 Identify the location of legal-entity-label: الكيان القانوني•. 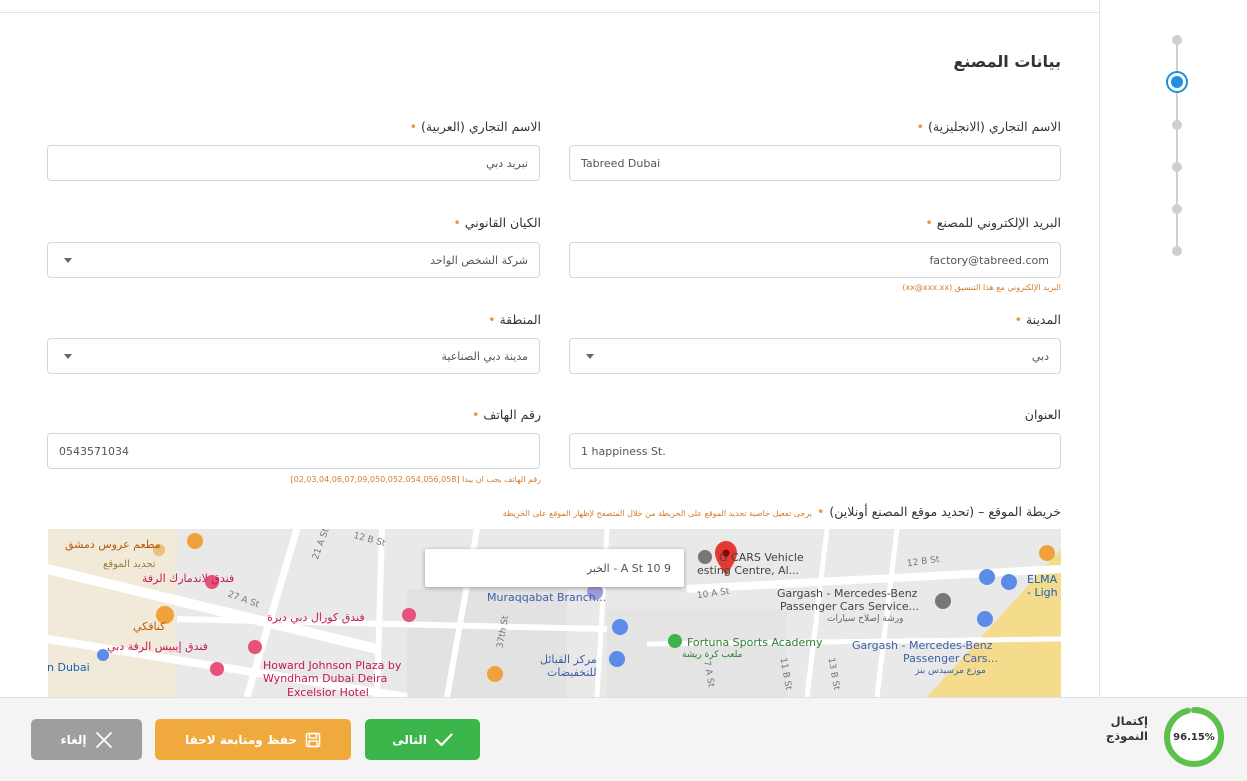
(497, 222).